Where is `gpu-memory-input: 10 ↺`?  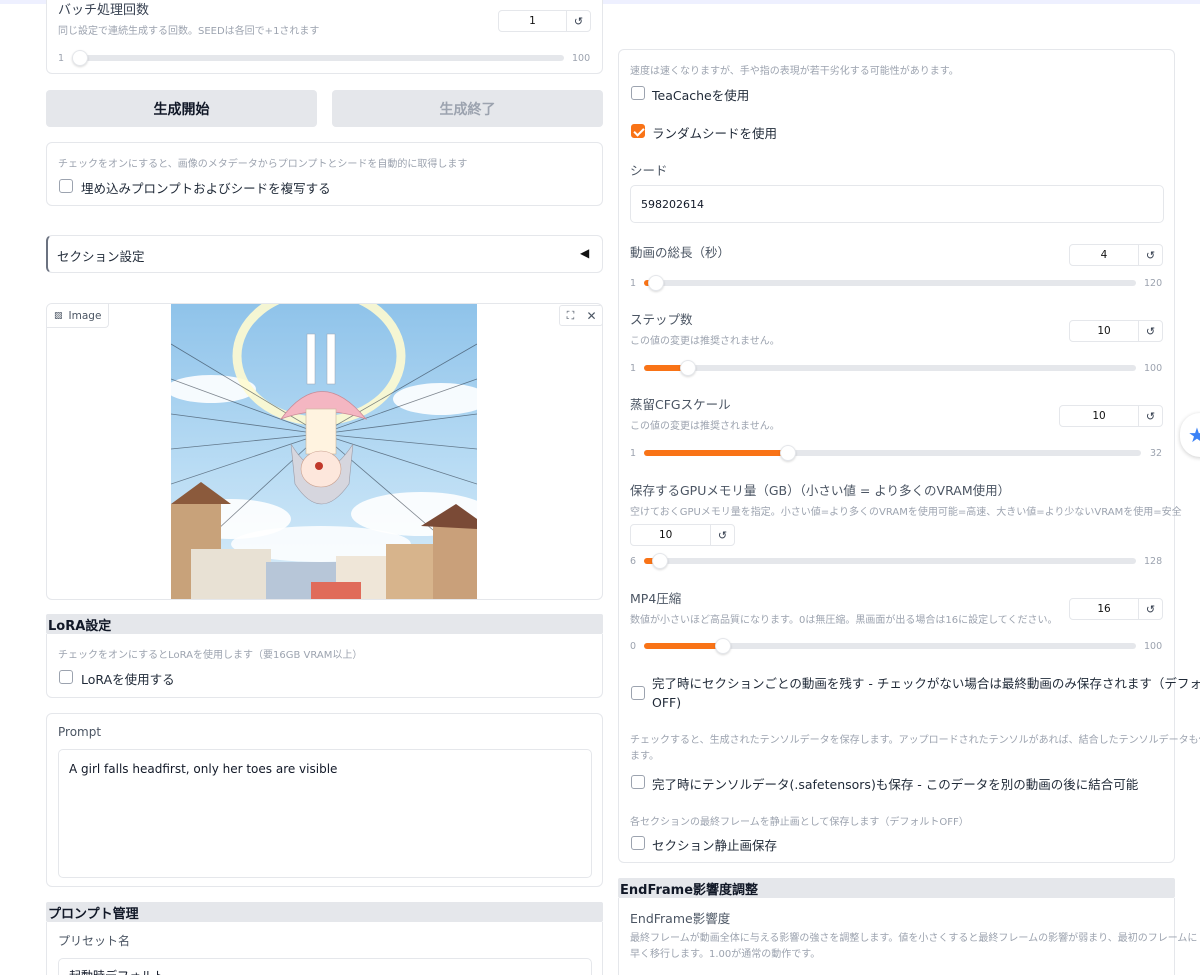 gpu-memory-input: 10 ↺ is located at coordinates (682, 535).